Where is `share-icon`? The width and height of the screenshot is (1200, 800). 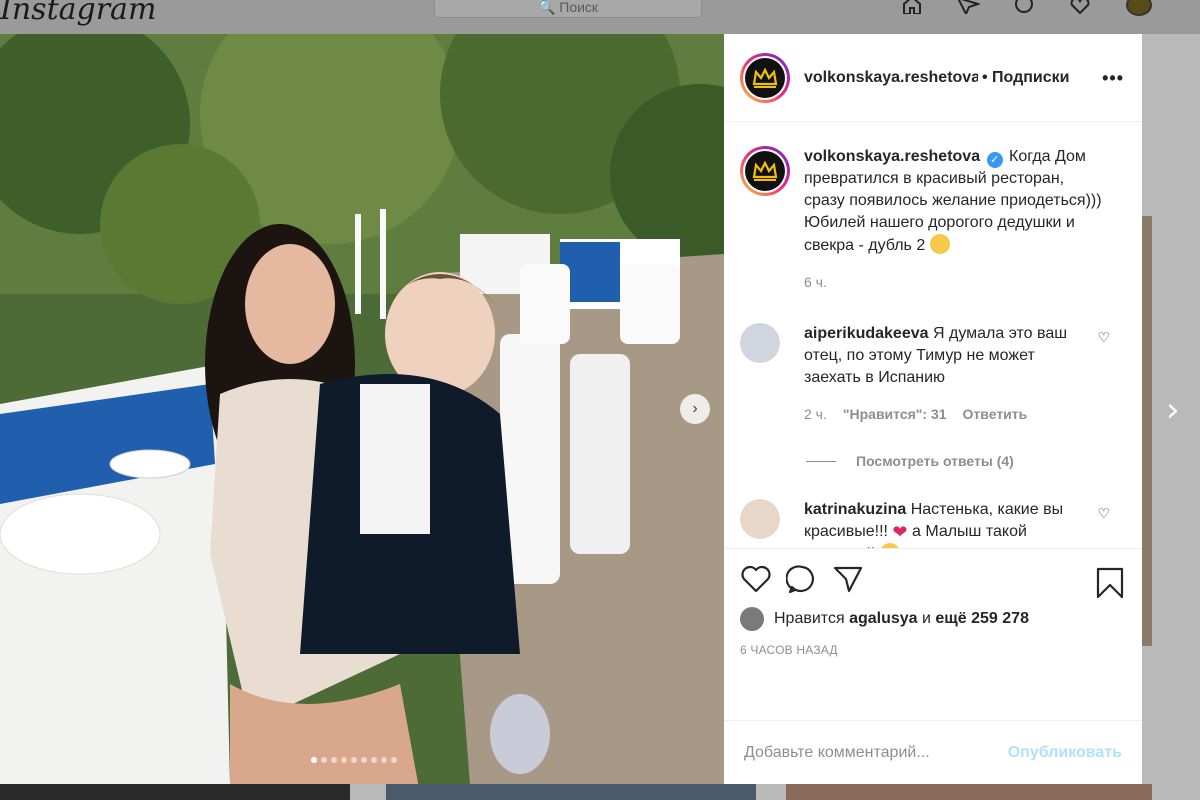 share-icon is located at coordinates (848, 581).